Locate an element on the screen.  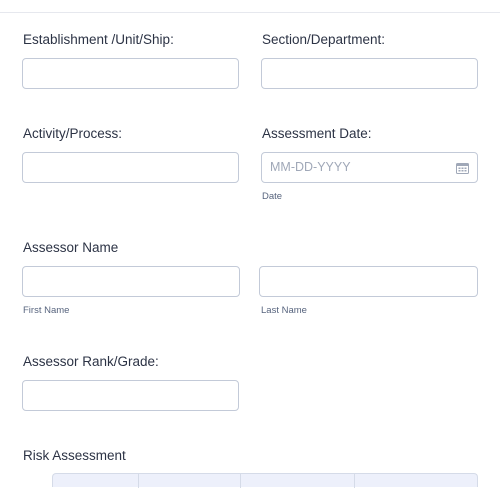
assessment-date-label: Assessment Date: is located at coordinates (317, 133).